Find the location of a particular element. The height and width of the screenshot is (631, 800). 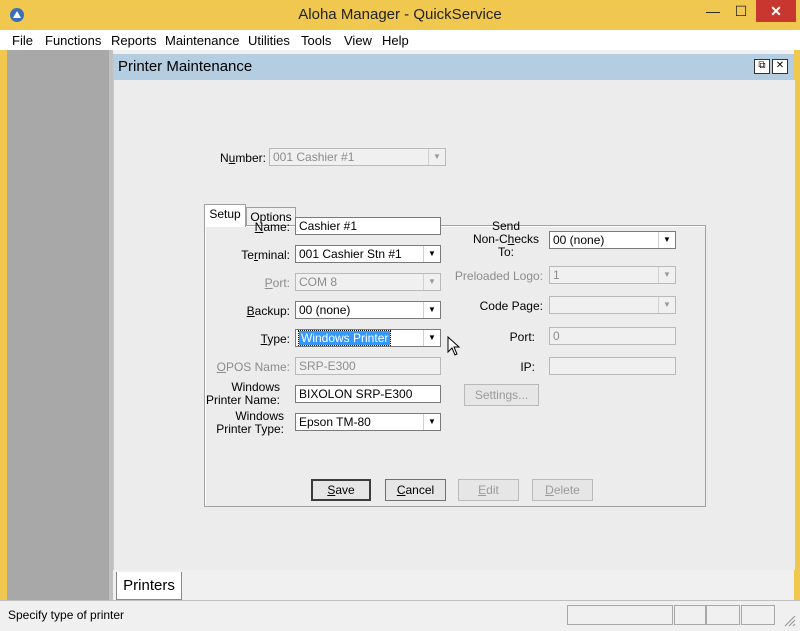

number-dropdown: 001 Cashier #1 ▼ is located at coordinates (357, 157).